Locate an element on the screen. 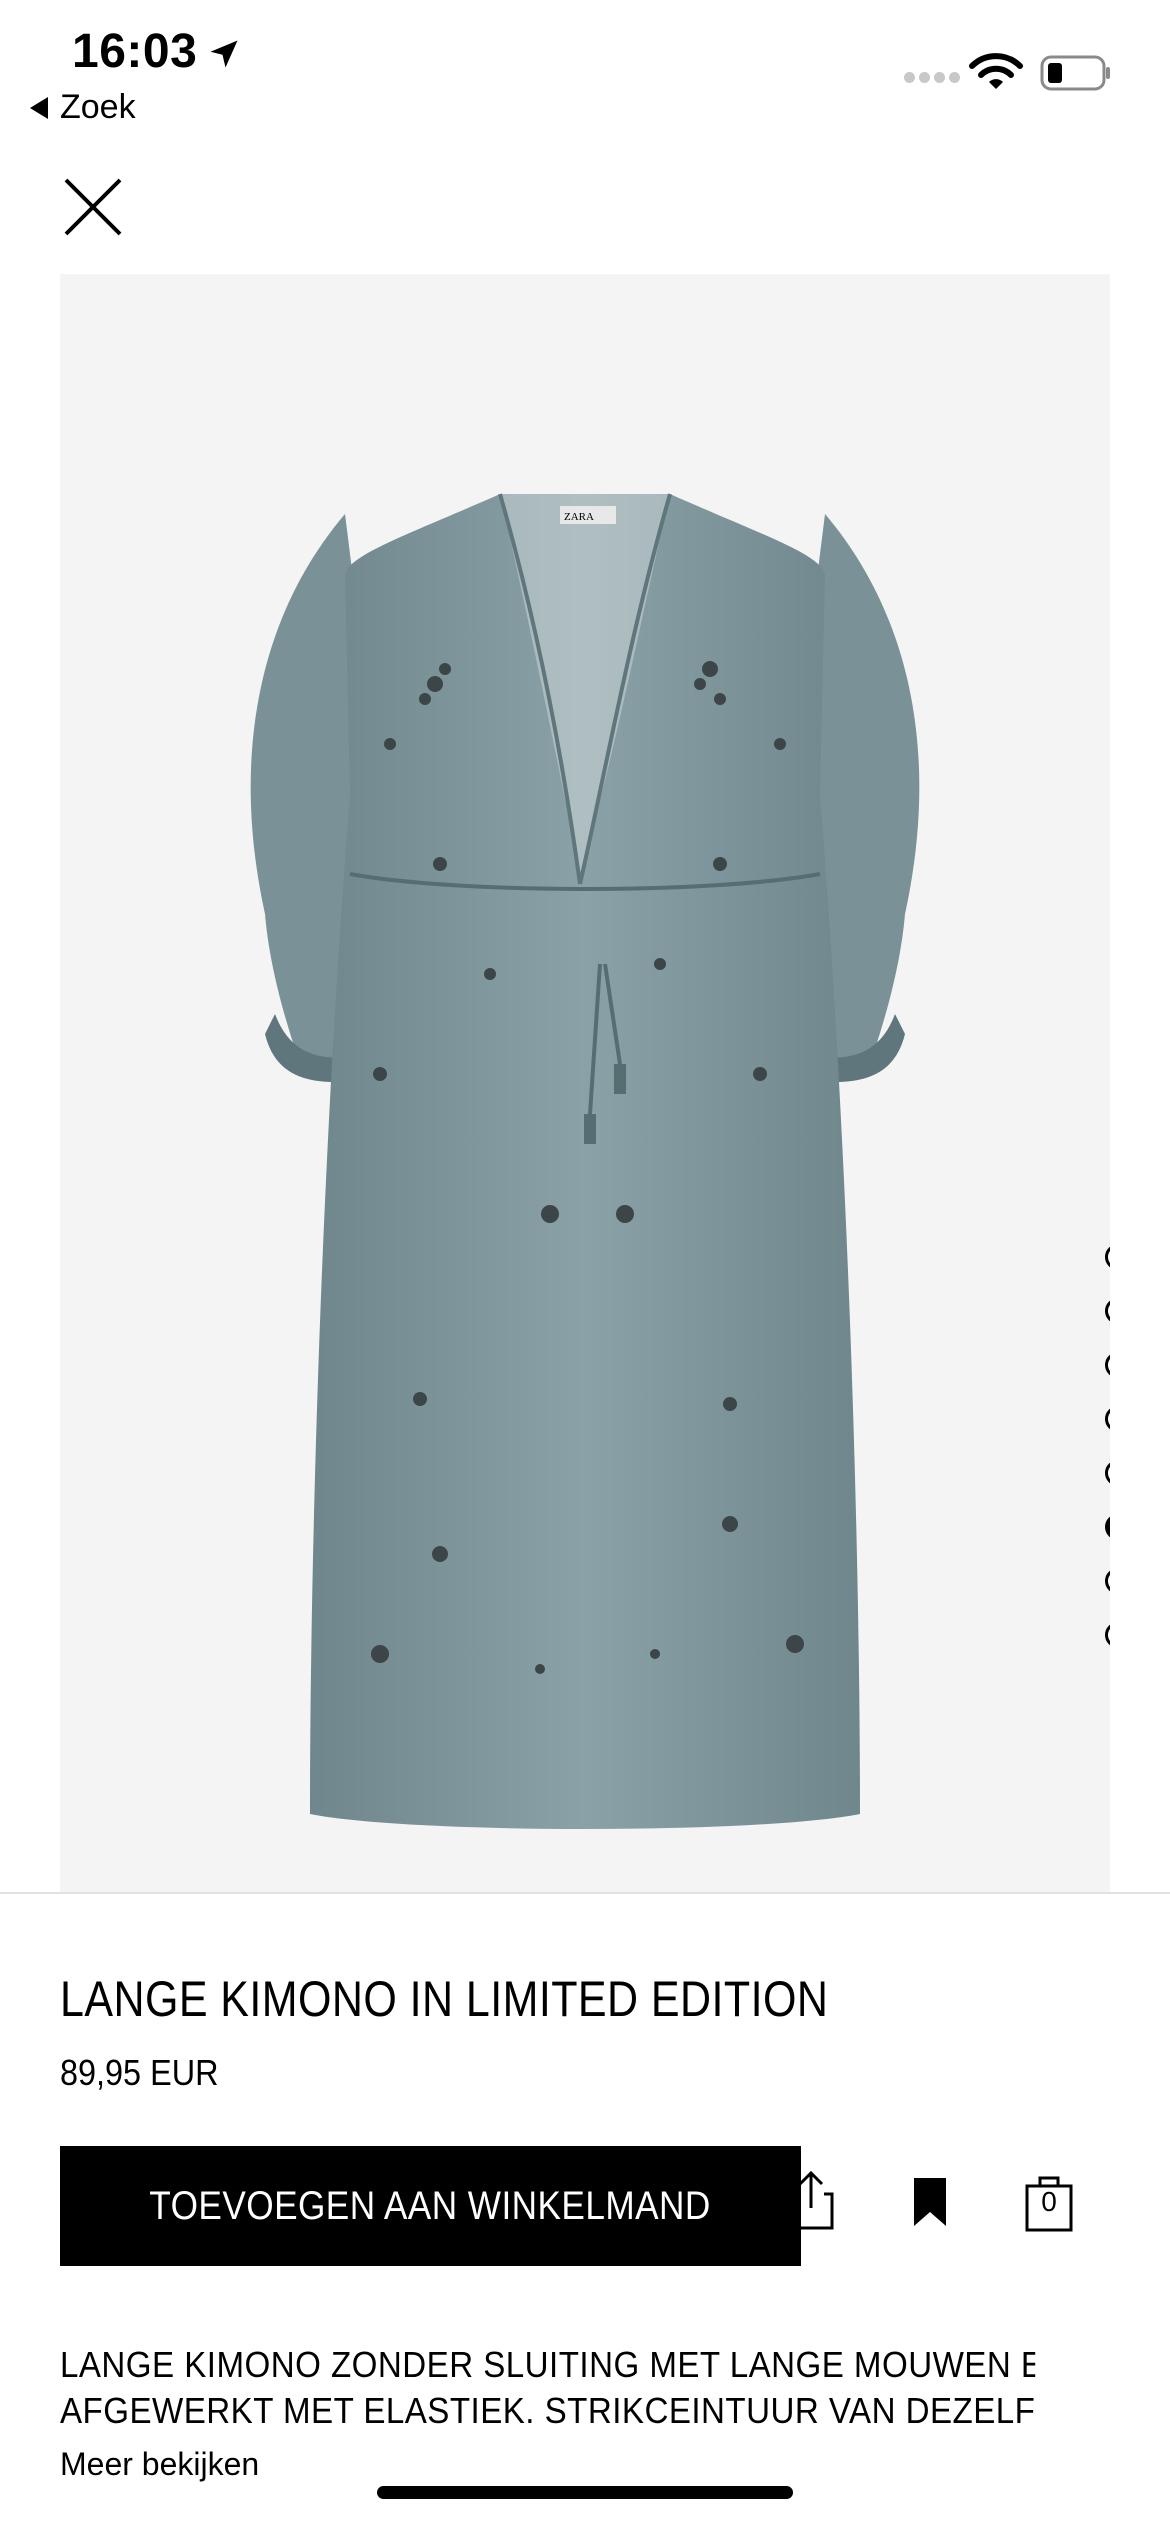  home-indicator is located at coordinates (585, 2492).